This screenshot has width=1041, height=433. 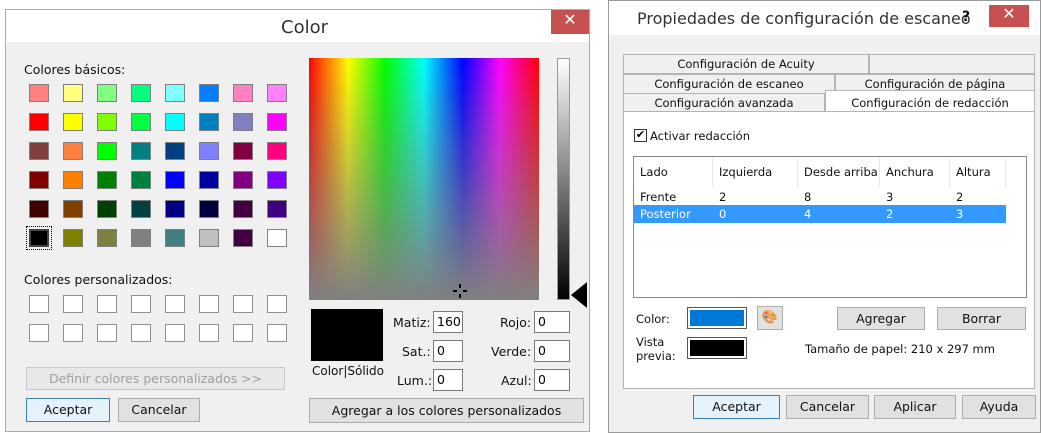 I want to click on palette-icon: 🎨, so click(x=770, y=318).